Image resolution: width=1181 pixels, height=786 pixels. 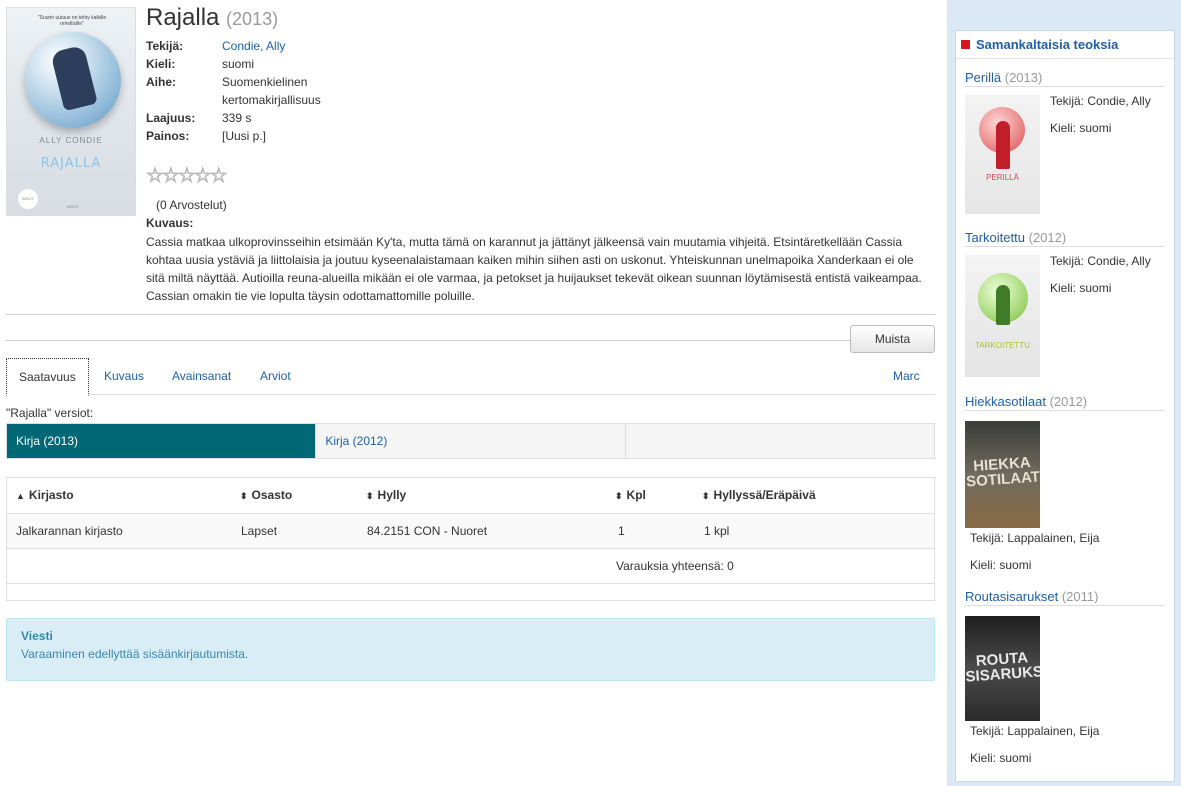 I want to click on meta-row-subject: Aihe: Suomenkielinen kertomakirjallisuus, so click(x=296, y=91).